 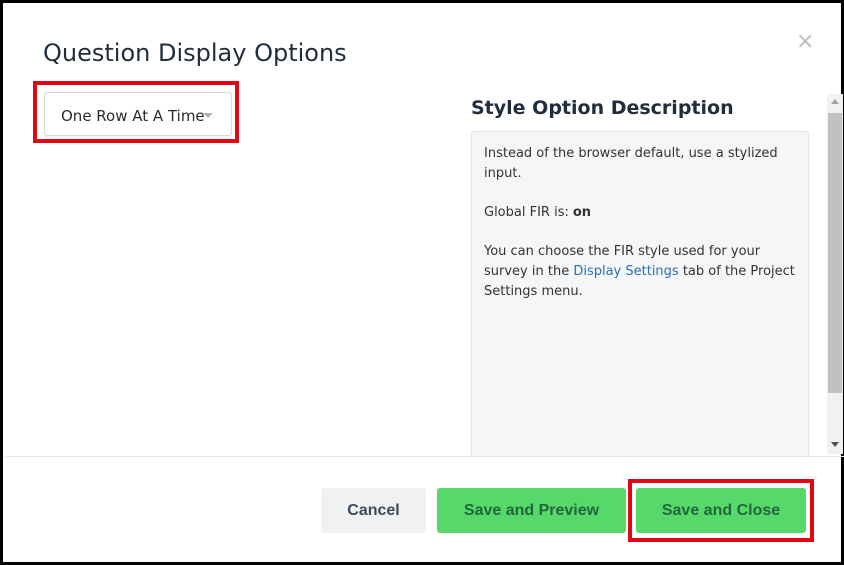 I want to click on description-heading: Style Option Description, so click(x=602, y=108).